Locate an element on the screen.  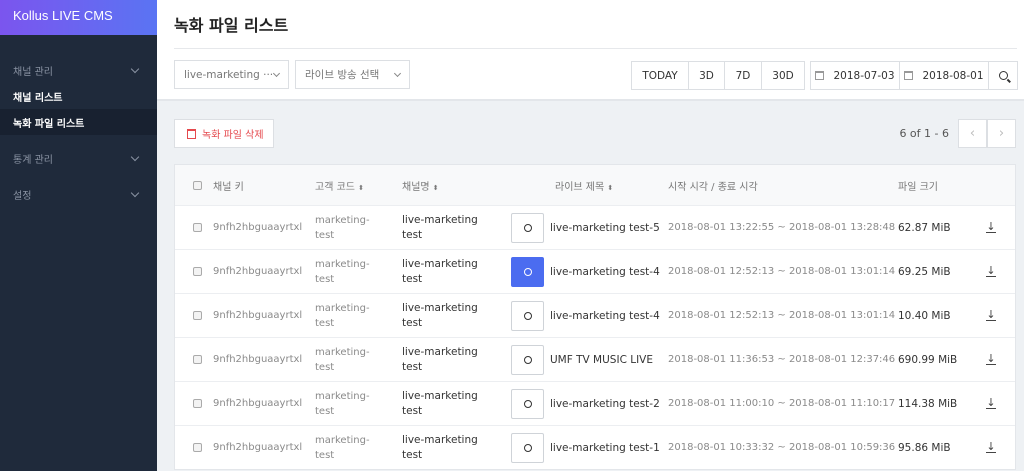
range-30d-button: 30D is located at coordinates (783, 75).